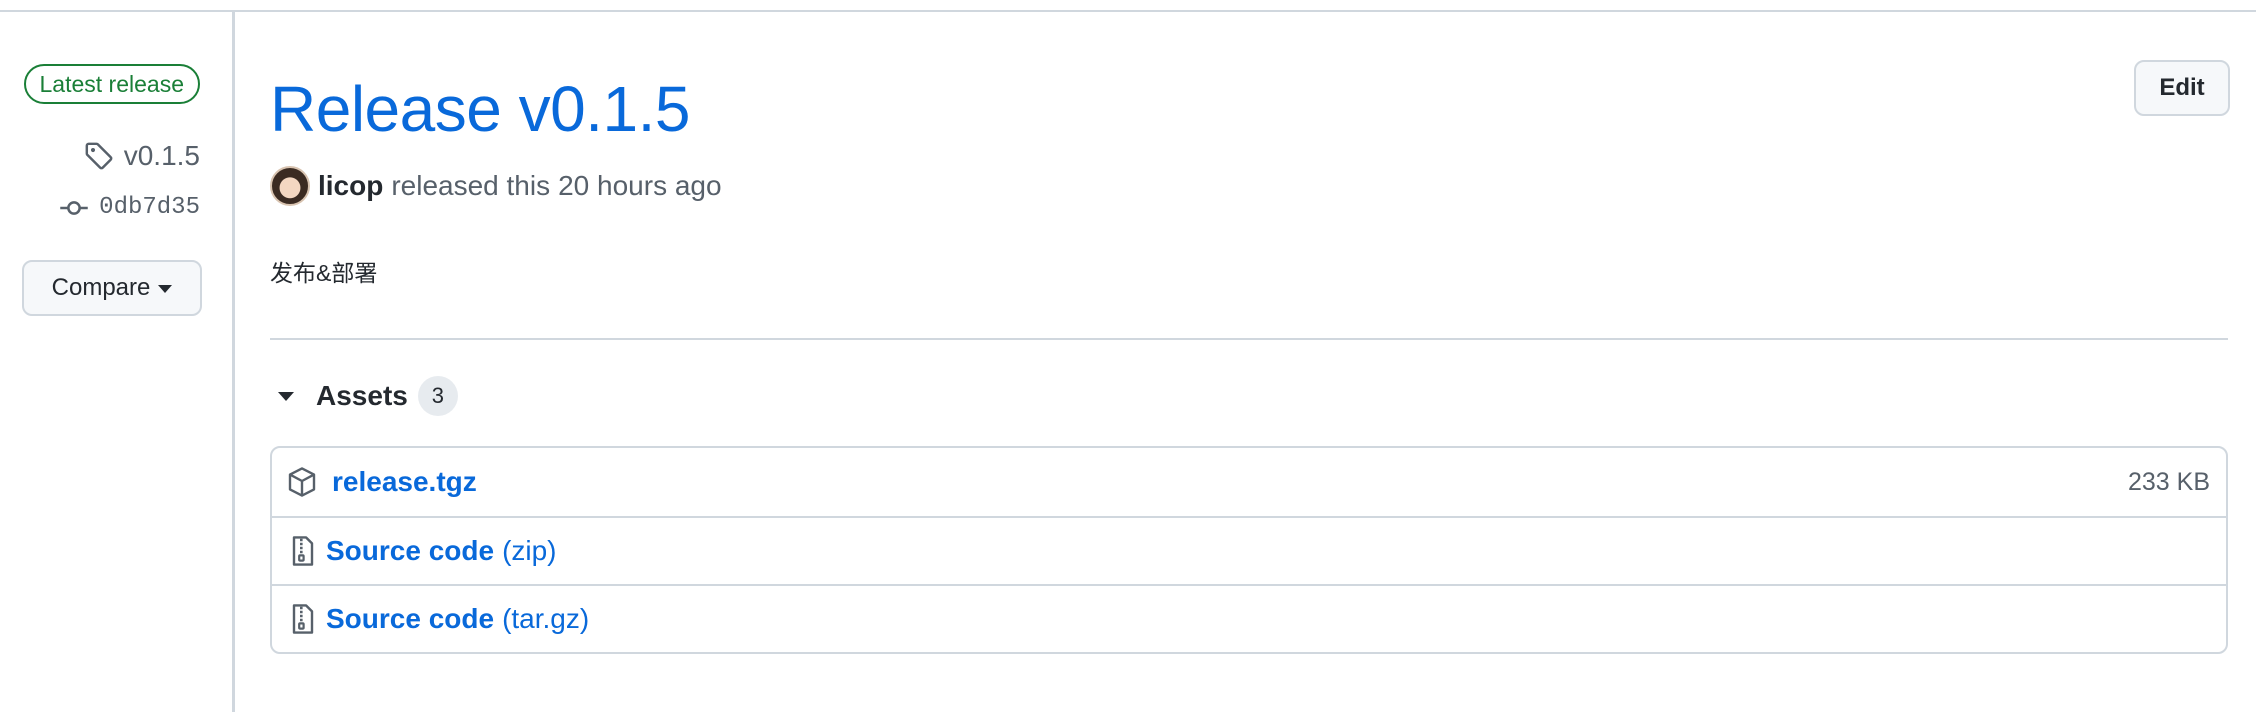 This screenshot has width=2256, height=712. I want to click on asset-link: release.tgz, so click(404, 482).